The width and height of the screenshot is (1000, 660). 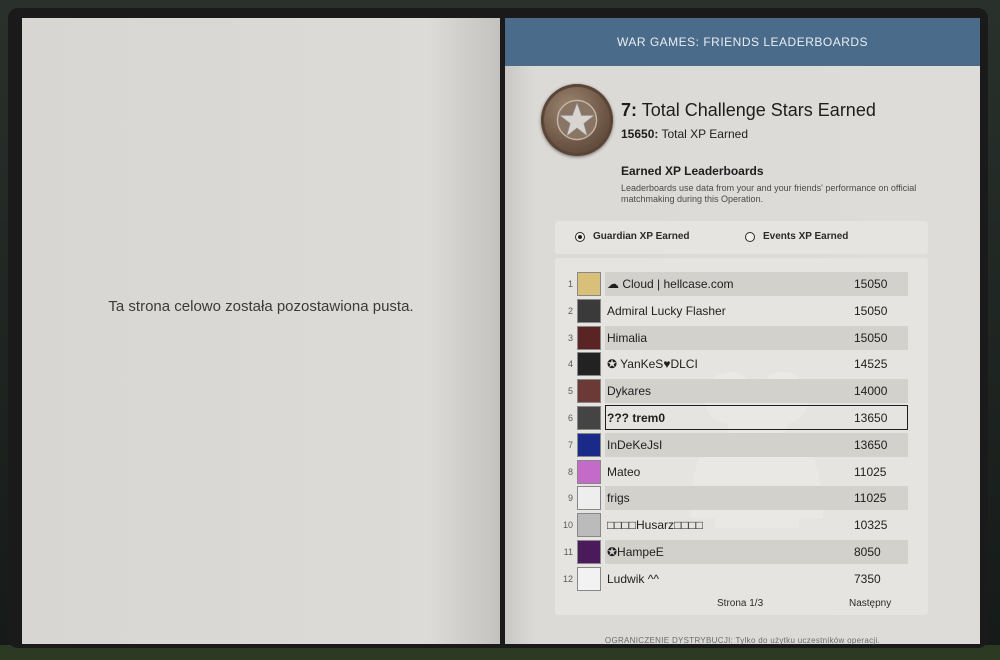 I want to click on row-rank: 7, so click(x=570, y=444).